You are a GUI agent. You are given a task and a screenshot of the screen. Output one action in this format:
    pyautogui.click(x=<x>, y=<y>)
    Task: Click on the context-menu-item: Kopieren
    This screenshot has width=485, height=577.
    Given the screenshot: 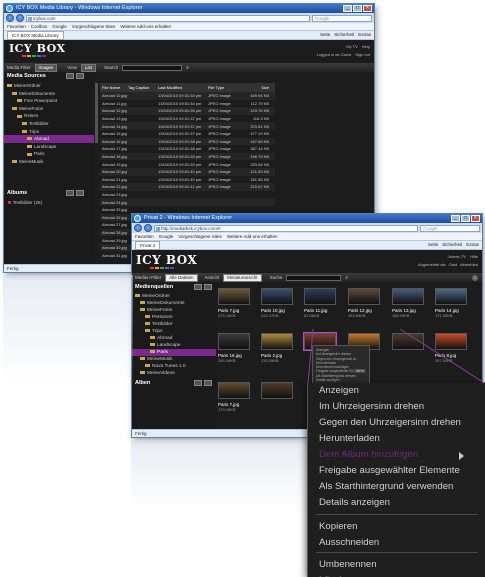 What is the action you would take?
    pyautogui.click(x=338, y=526)
    